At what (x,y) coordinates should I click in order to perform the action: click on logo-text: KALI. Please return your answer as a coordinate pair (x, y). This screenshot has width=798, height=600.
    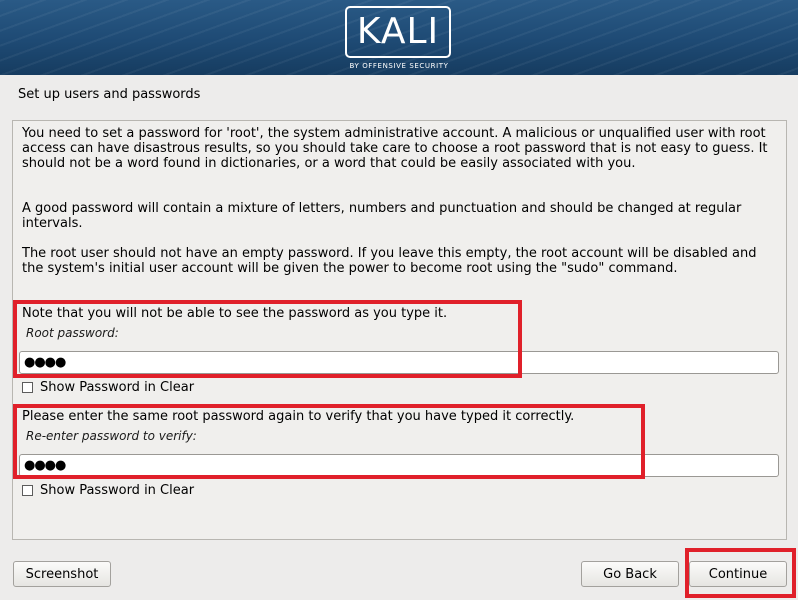
    Looking at the image, I should click on (398, 31).